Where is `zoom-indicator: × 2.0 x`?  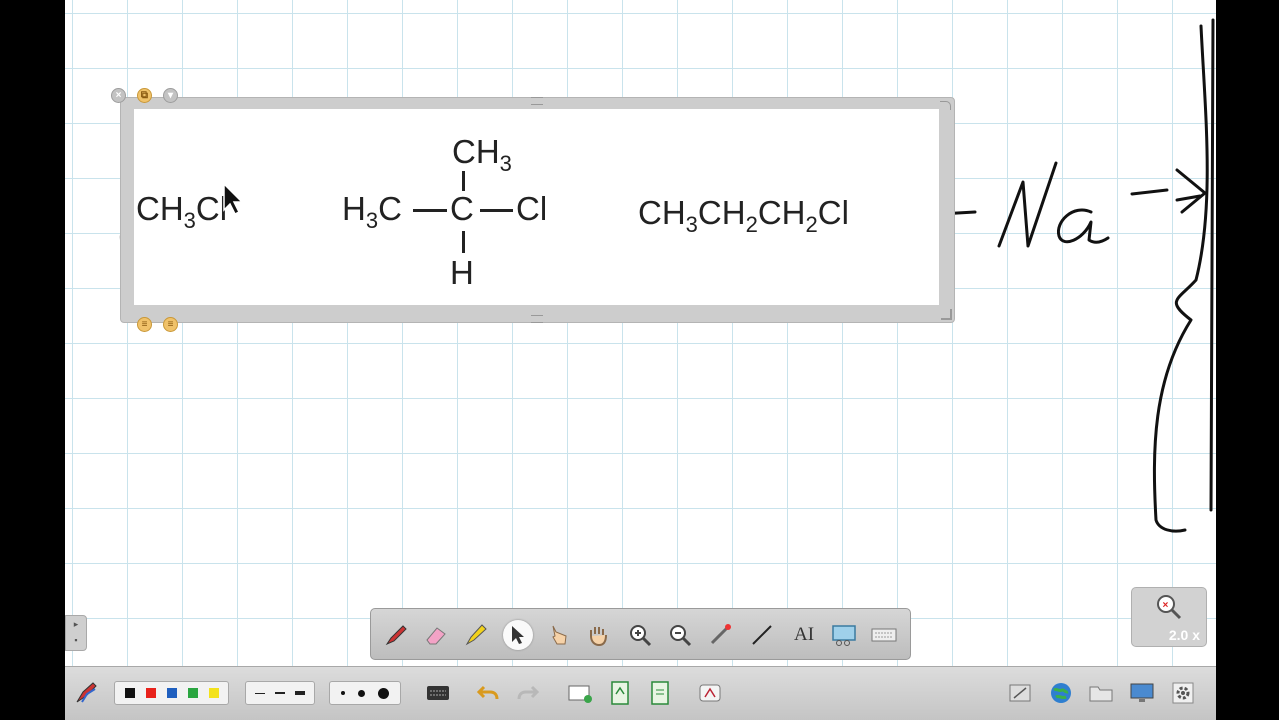 zoom-indicator: × 2.0 x is located at coordinates (1169, 617).